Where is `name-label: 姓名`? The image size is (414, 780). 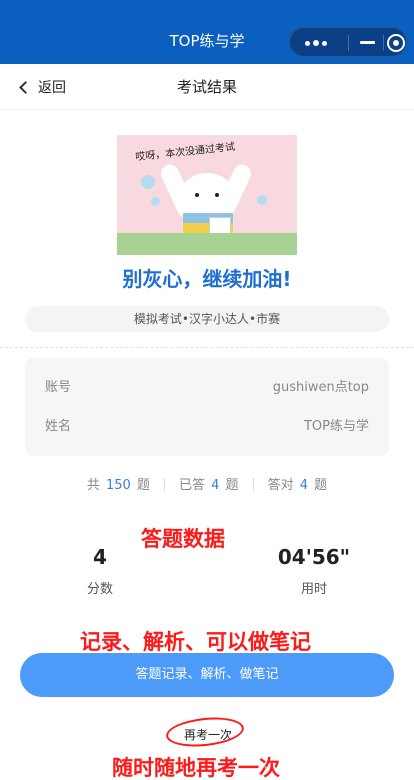
name-label: 姓名 is located at coordinates (58, 426).